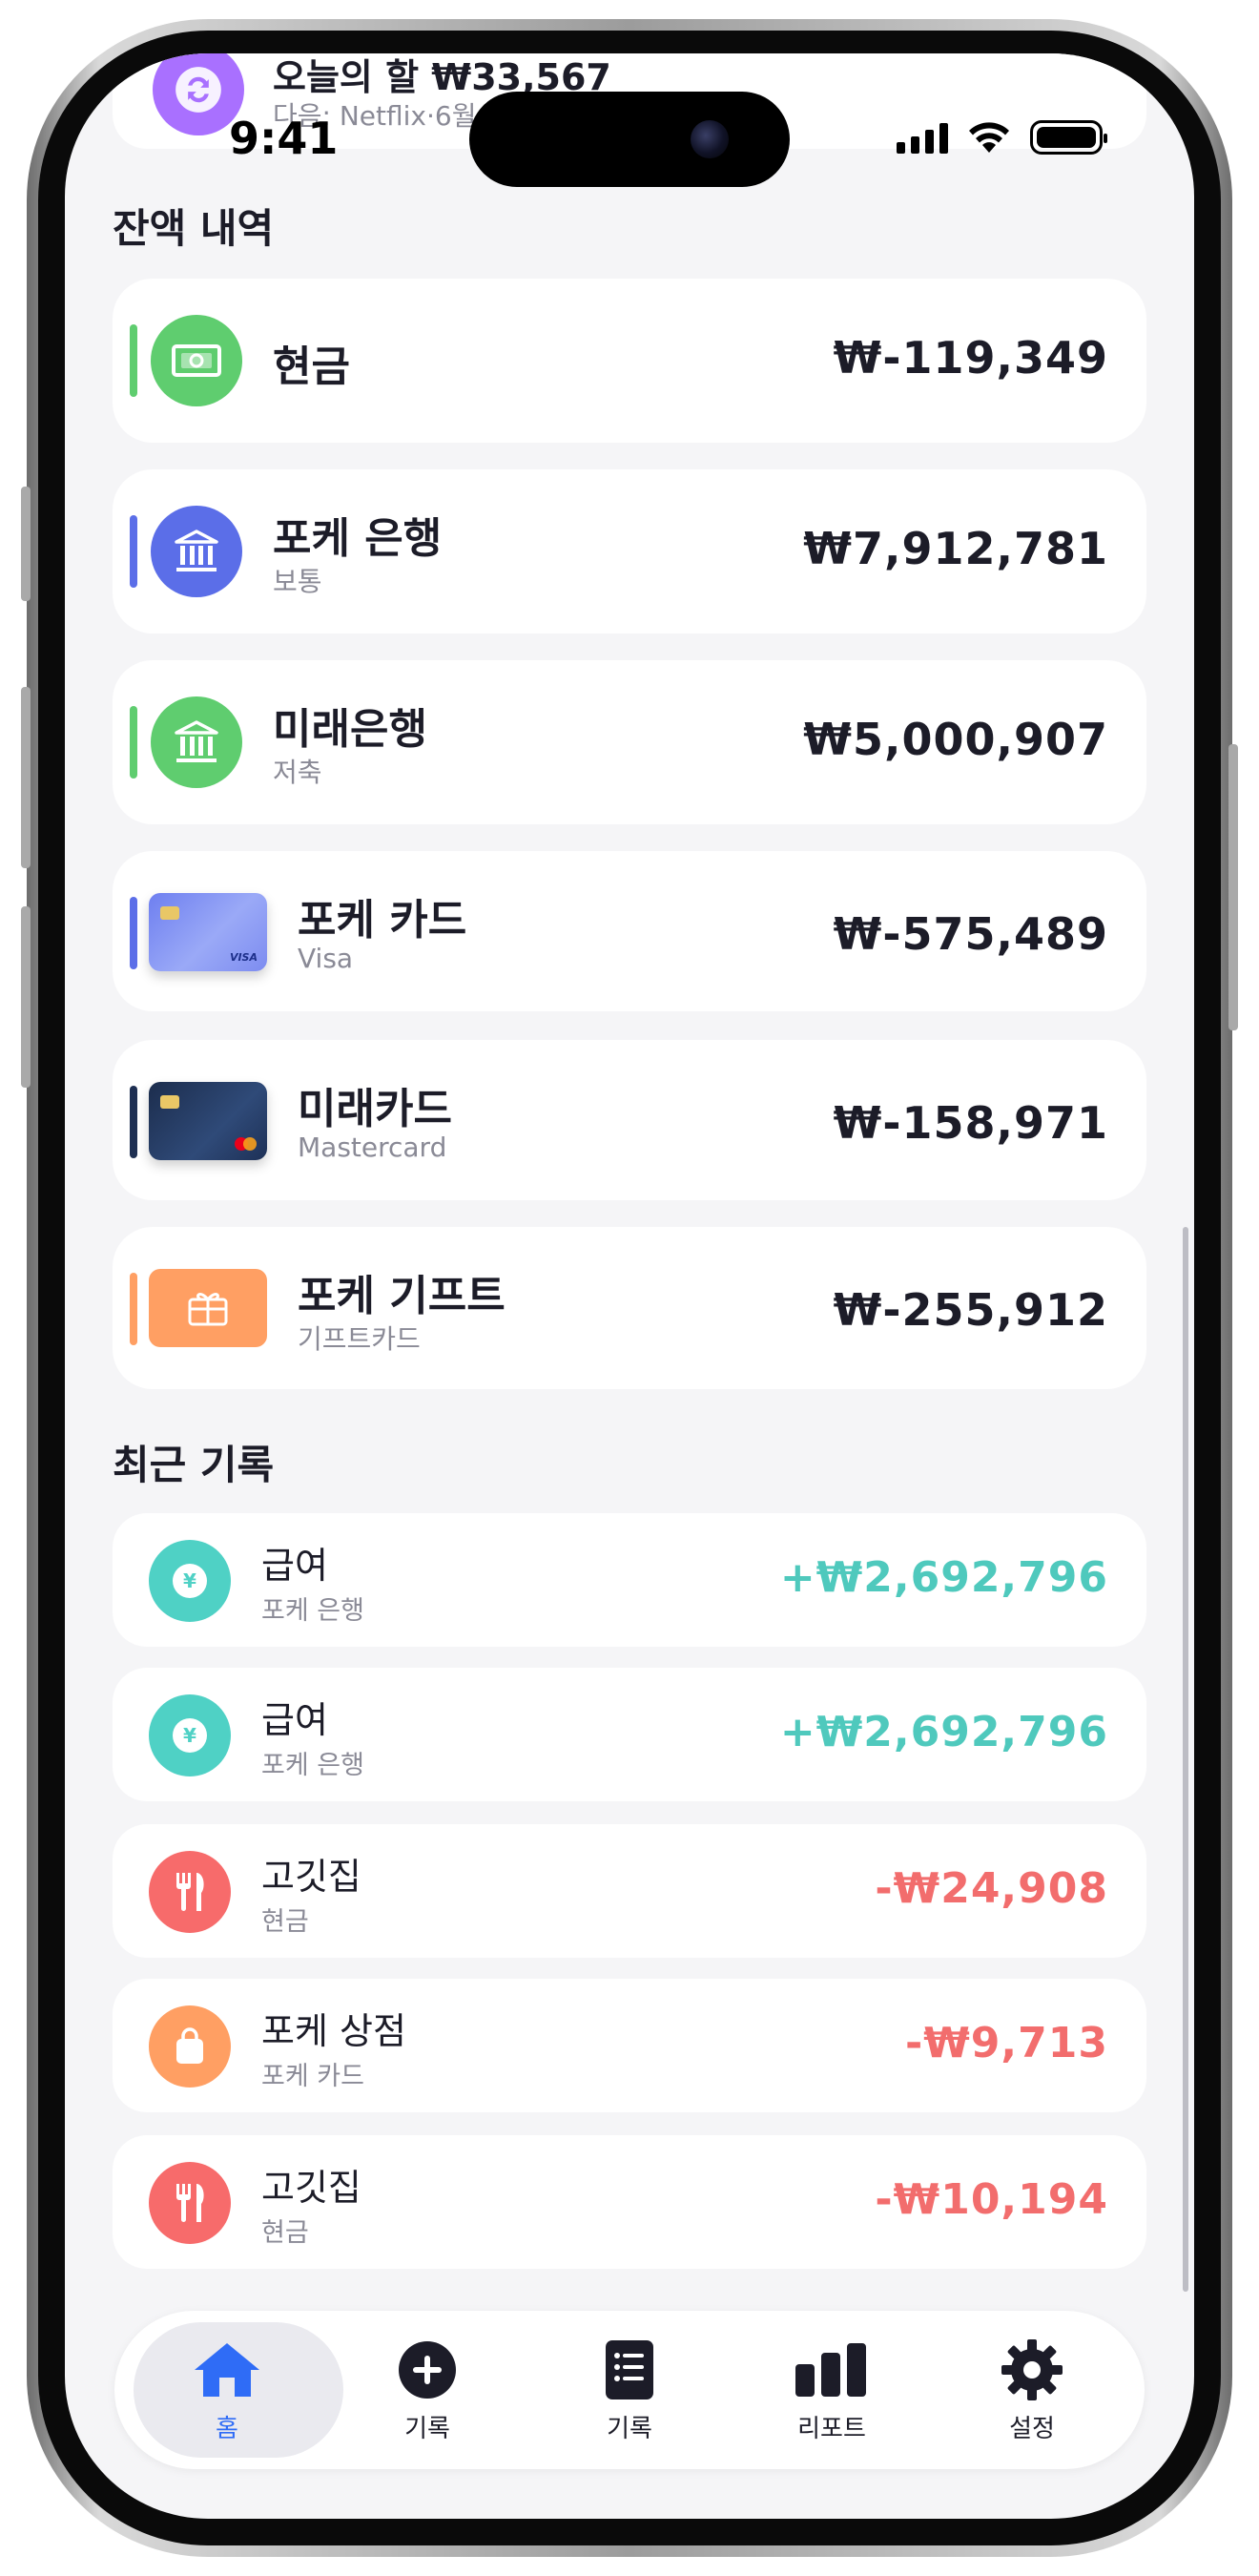  Describe the element at coordinates (629, 2045) in the screenshot. I see `transaction-row: 포케 상점 포케 카드 -₩9,713` at that location.